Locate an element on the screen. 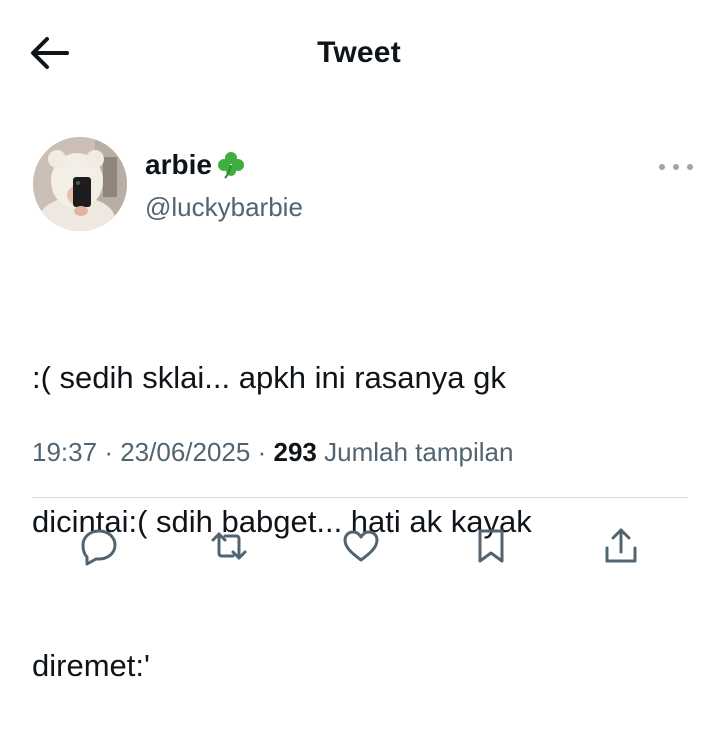 The height and width of the screenshot is (738, 718). more-options-button is located at coordinates (676, 167).